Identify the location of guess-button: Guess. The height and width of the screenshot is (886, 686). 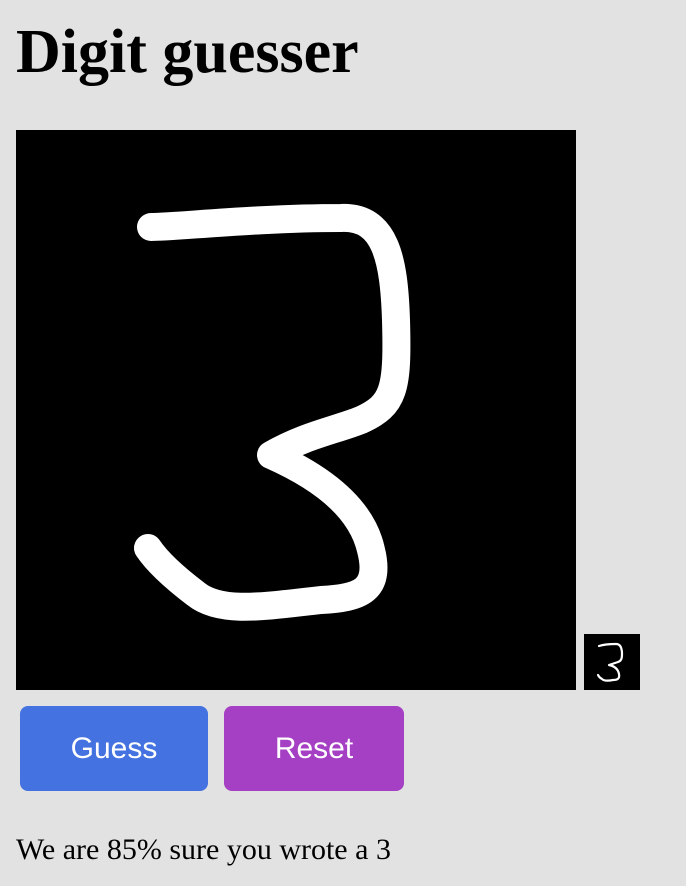
(114, 748).